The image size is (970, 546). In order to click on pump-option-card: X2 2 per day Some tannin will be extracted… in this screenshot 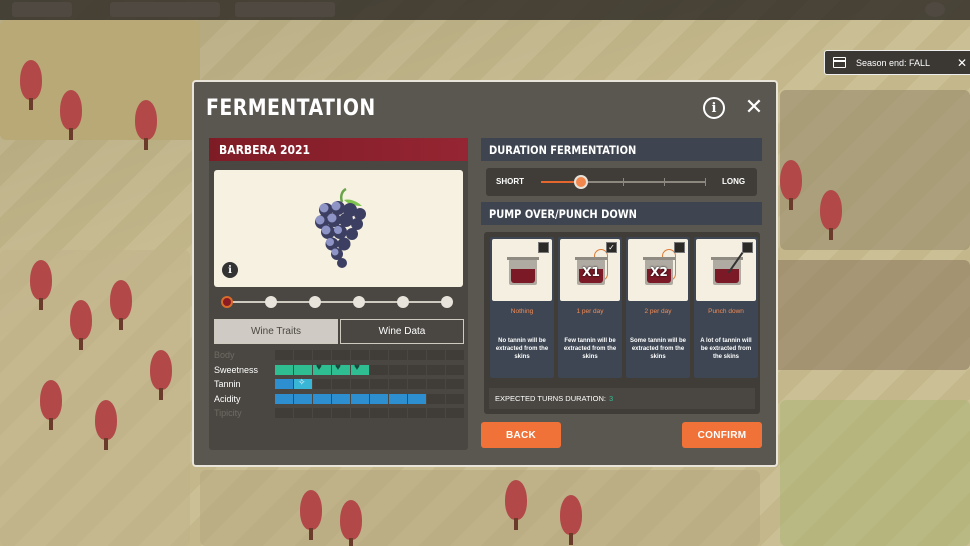, I will do `click(658, 307)`.